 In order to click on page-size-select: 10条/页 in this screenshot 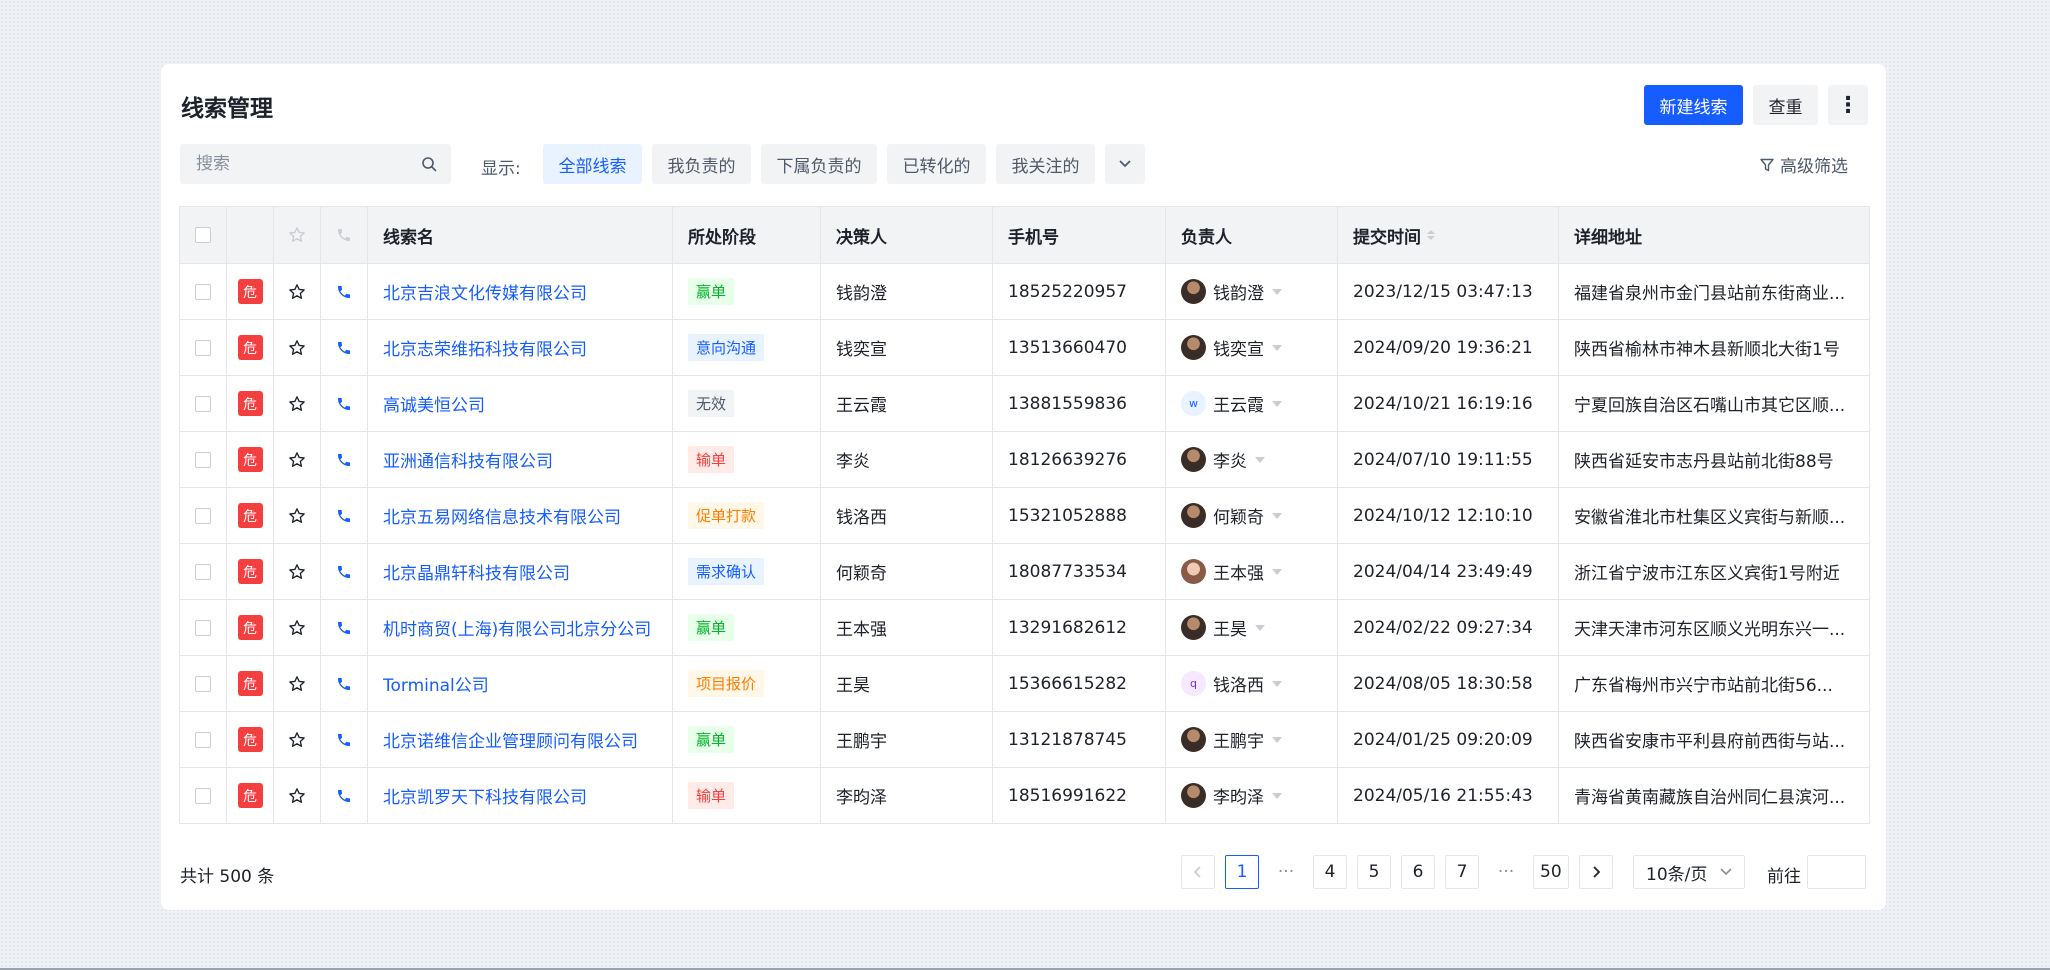, I will do `click(1689, 872)`.